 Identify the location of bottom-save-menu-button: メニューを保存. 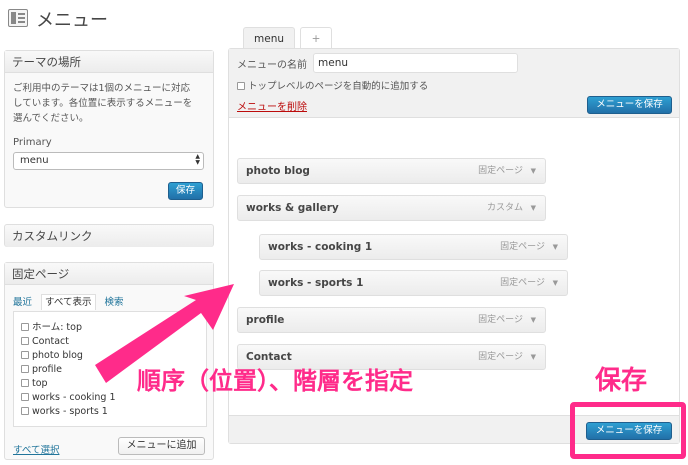
(629, 431).